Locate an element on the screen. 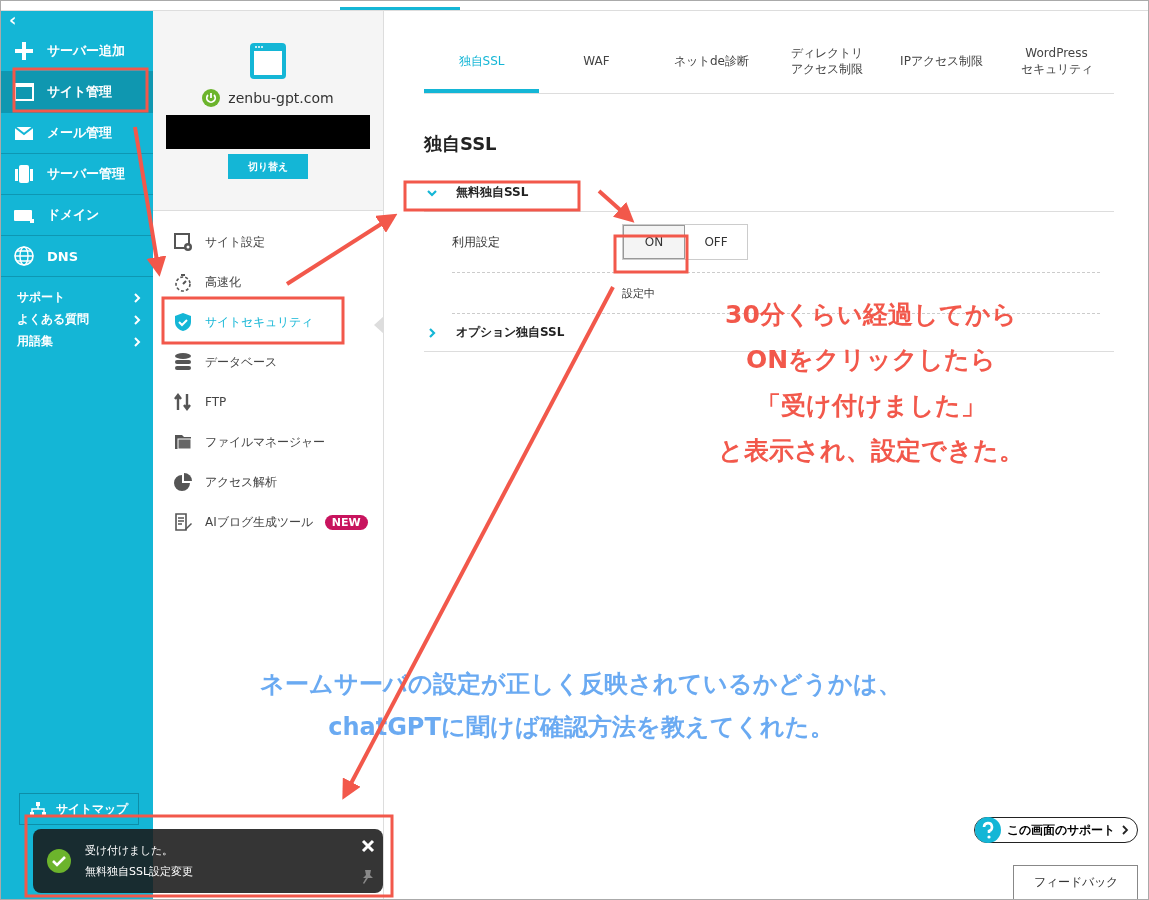  site-menu-item: FTP is located at coordinates (278, 402).